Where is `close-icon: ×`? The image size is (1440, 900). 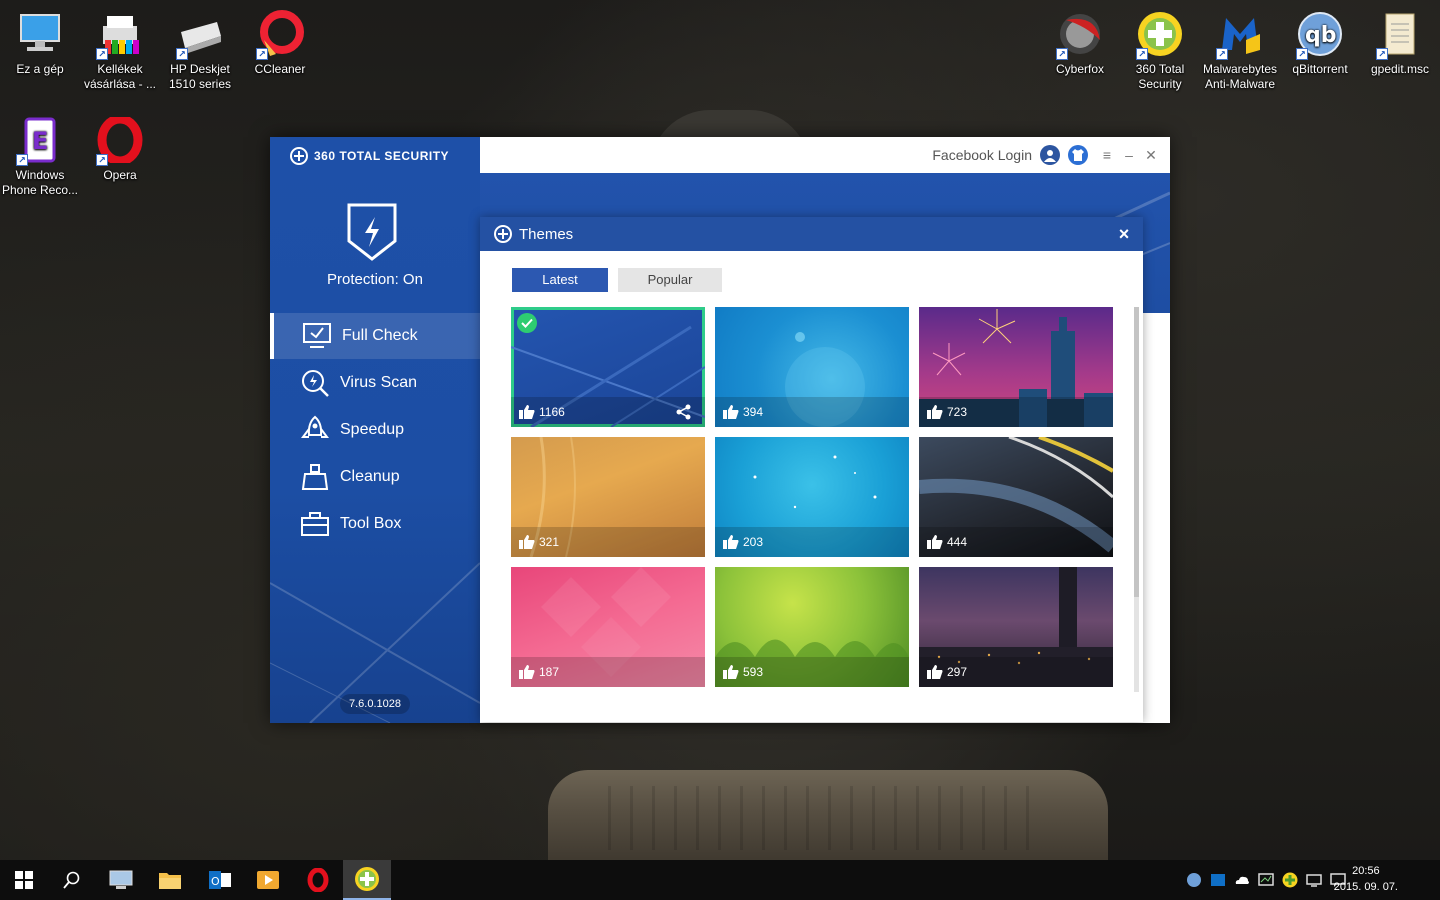
close-icon: × is located at coordinates (1124, 234).